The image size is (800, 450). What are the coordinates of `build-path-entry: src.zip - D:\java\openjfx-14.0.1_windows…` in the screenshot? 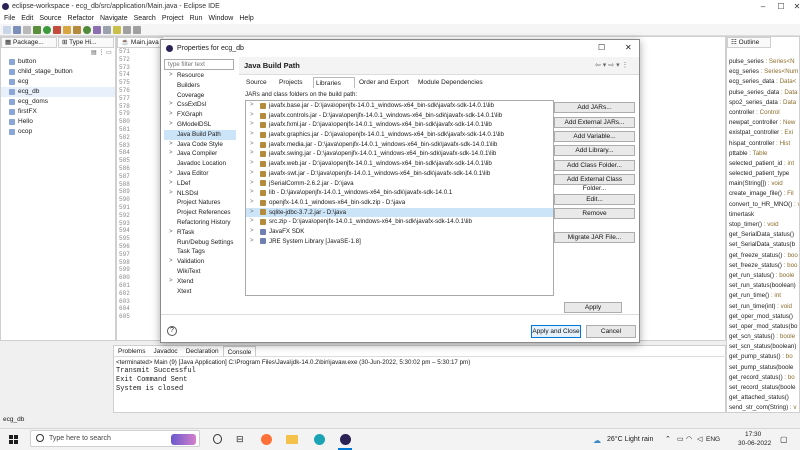 It's located at (399, 222).